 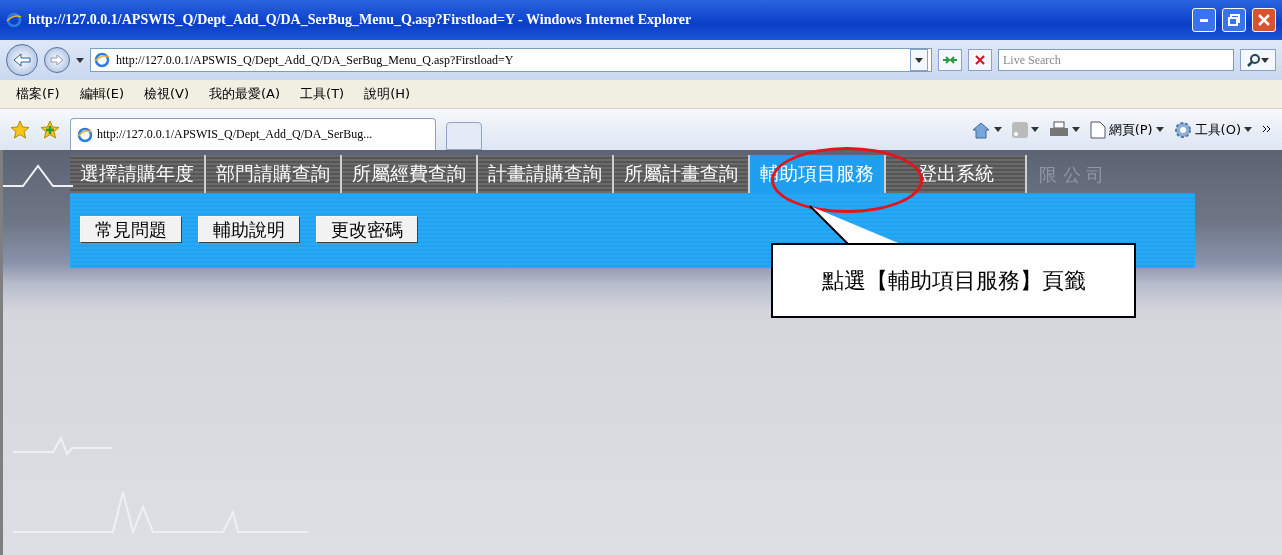 What do you see at coordinates (1254, 60) in the screenshot?
I see `search-icon` at bounding box center [1254, 60].